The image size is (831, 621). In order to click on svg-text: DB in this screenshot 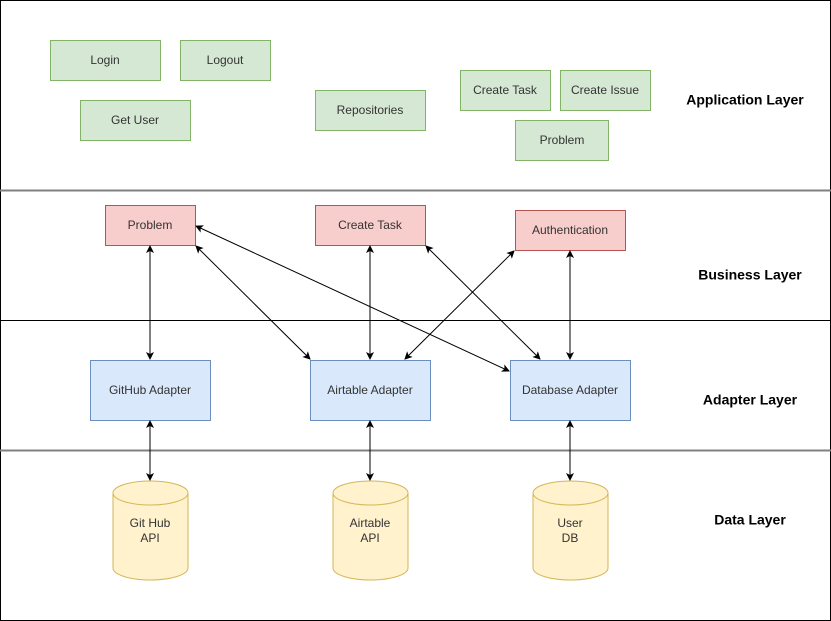, I will do `click(570, 538)`.